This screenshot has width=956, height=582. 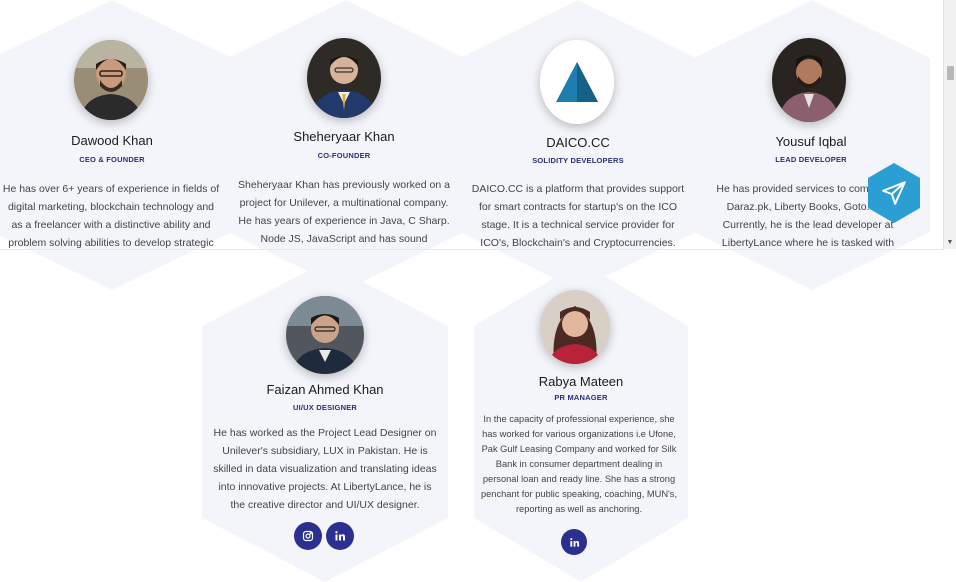 I want to click on member-name: Dawood Khan, so click(x=112, y=140).